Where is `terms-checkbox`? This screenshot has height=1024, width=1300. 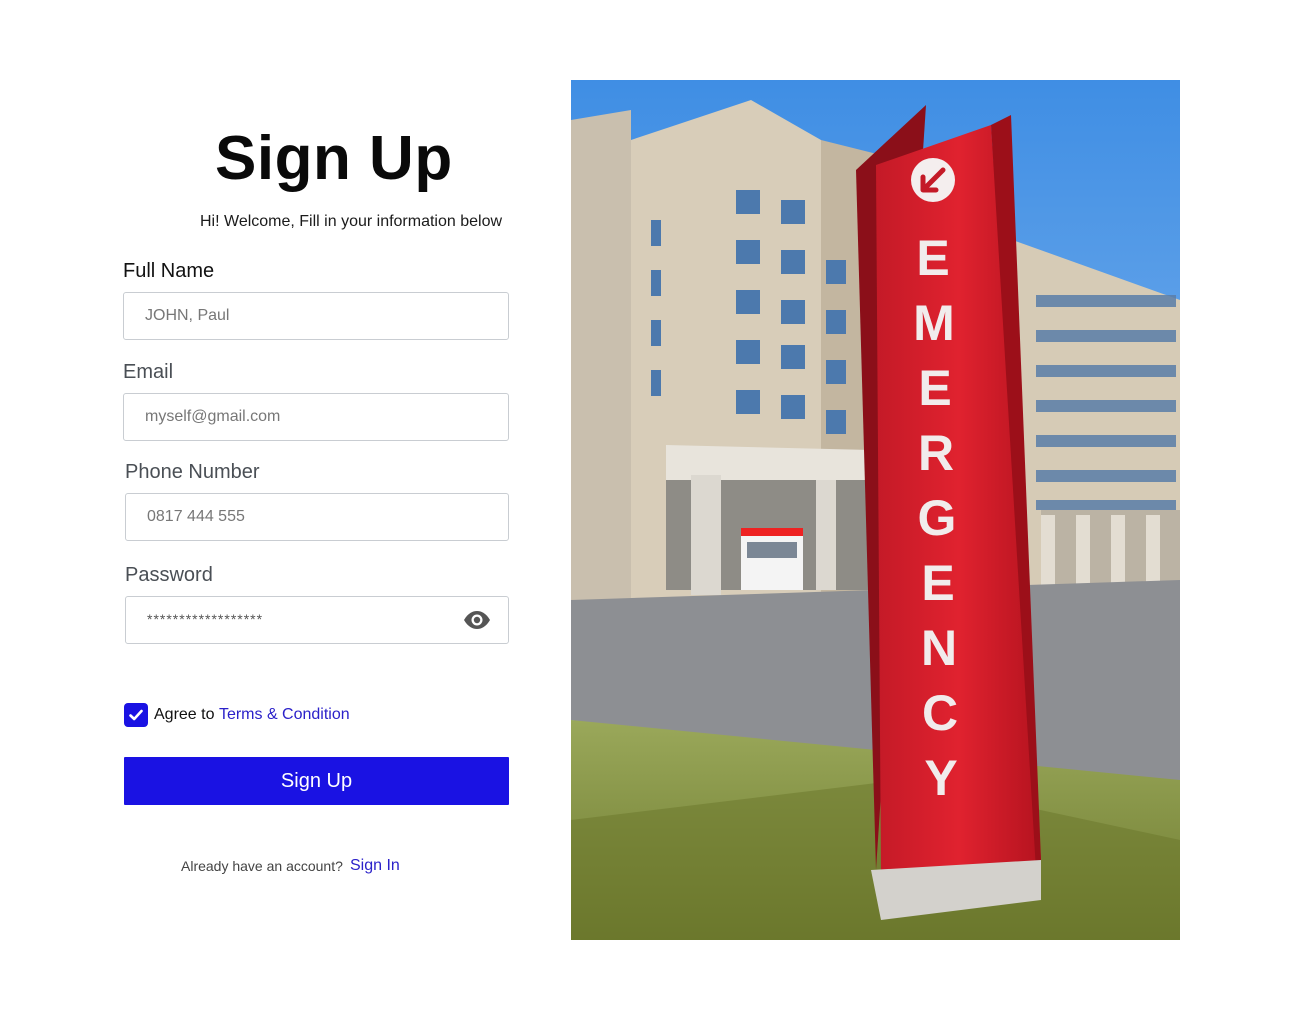
terms-checkbox is located at coordinates (136, 715).